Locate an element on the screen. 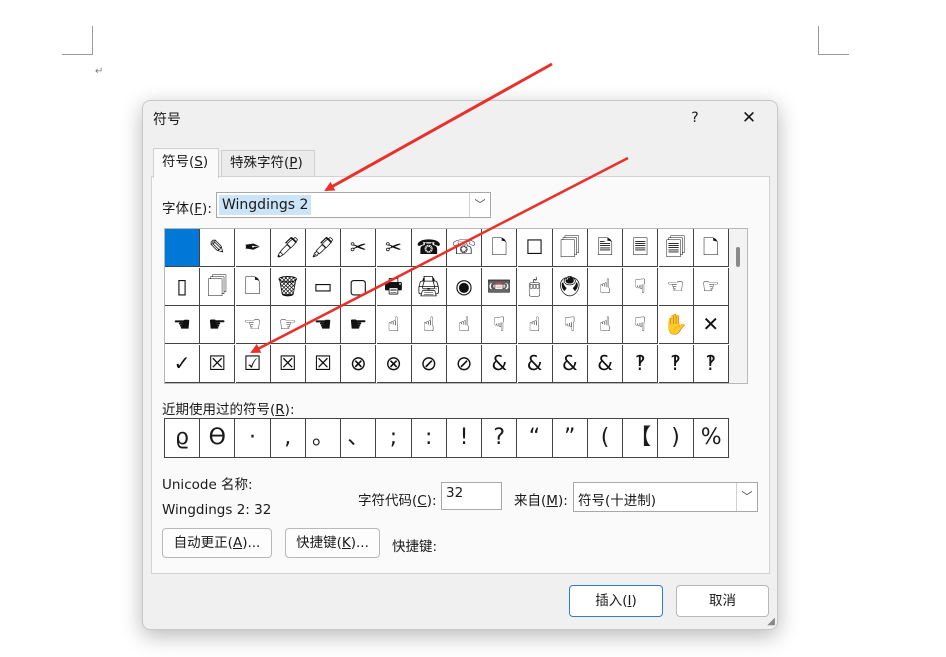 This screenshot has width=946, height=657. symbol-cell: ◉ is located at coordinates (464, 286).